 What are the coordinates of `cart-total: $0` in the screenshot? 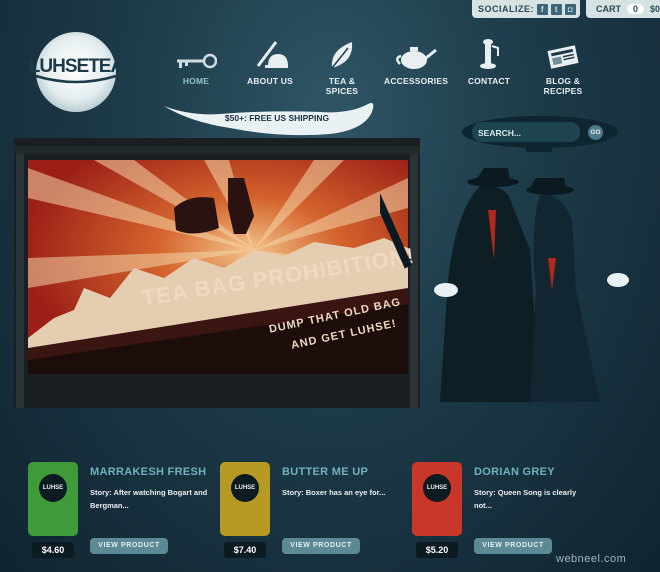 It's located at (655, 9).